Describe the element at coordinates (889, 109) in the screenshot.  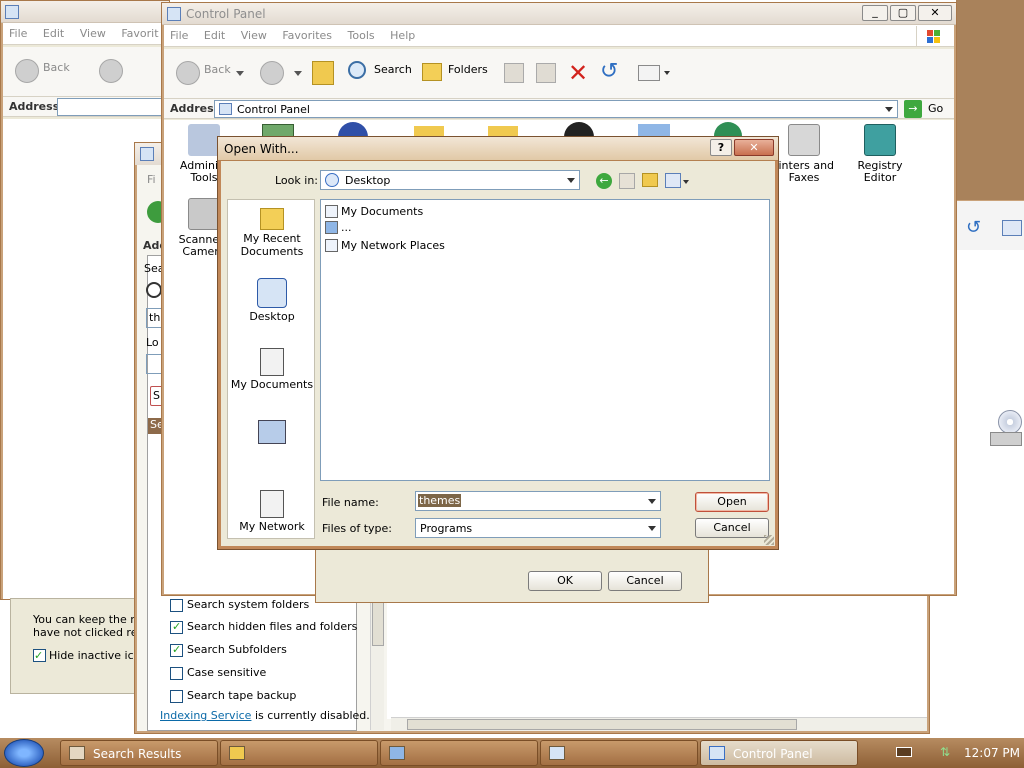
I see `address-dropdown-icon` at that location.